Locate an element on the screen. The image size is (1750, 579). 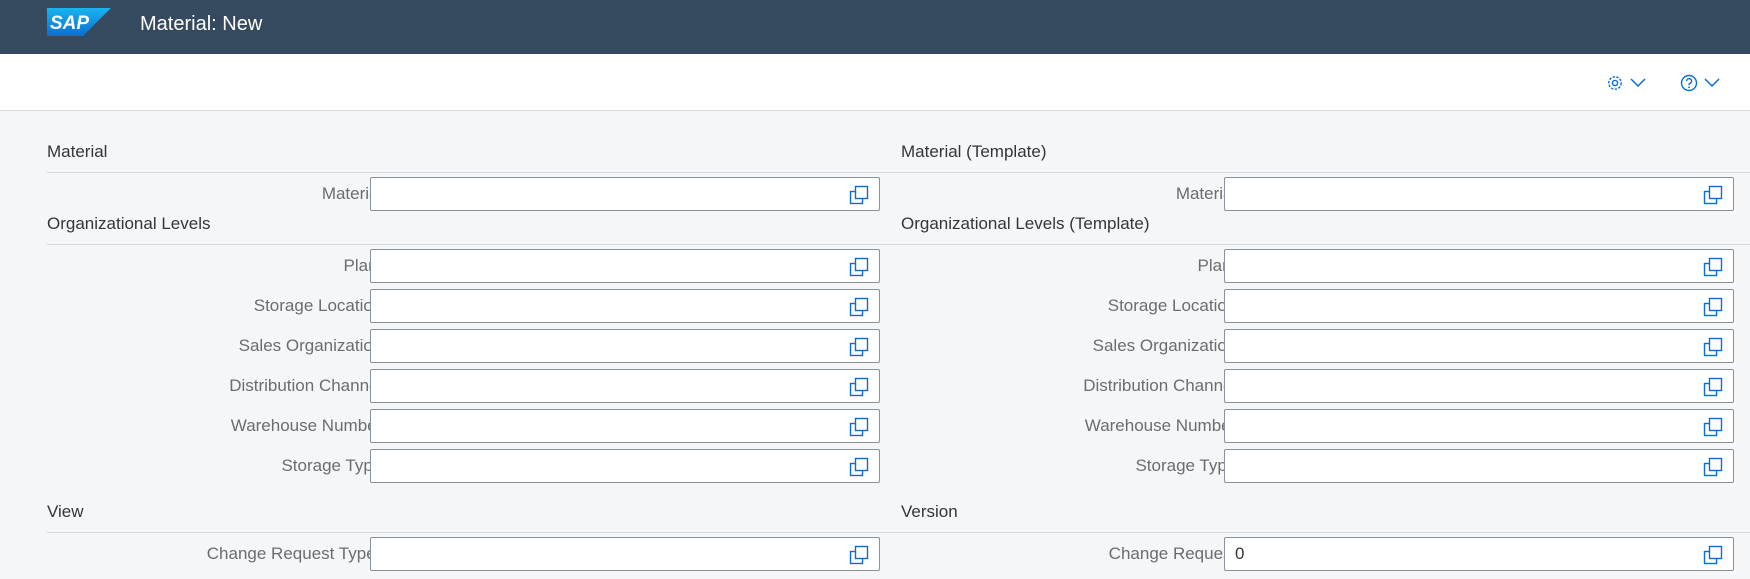
material-input is located at coordinates (601, 194).